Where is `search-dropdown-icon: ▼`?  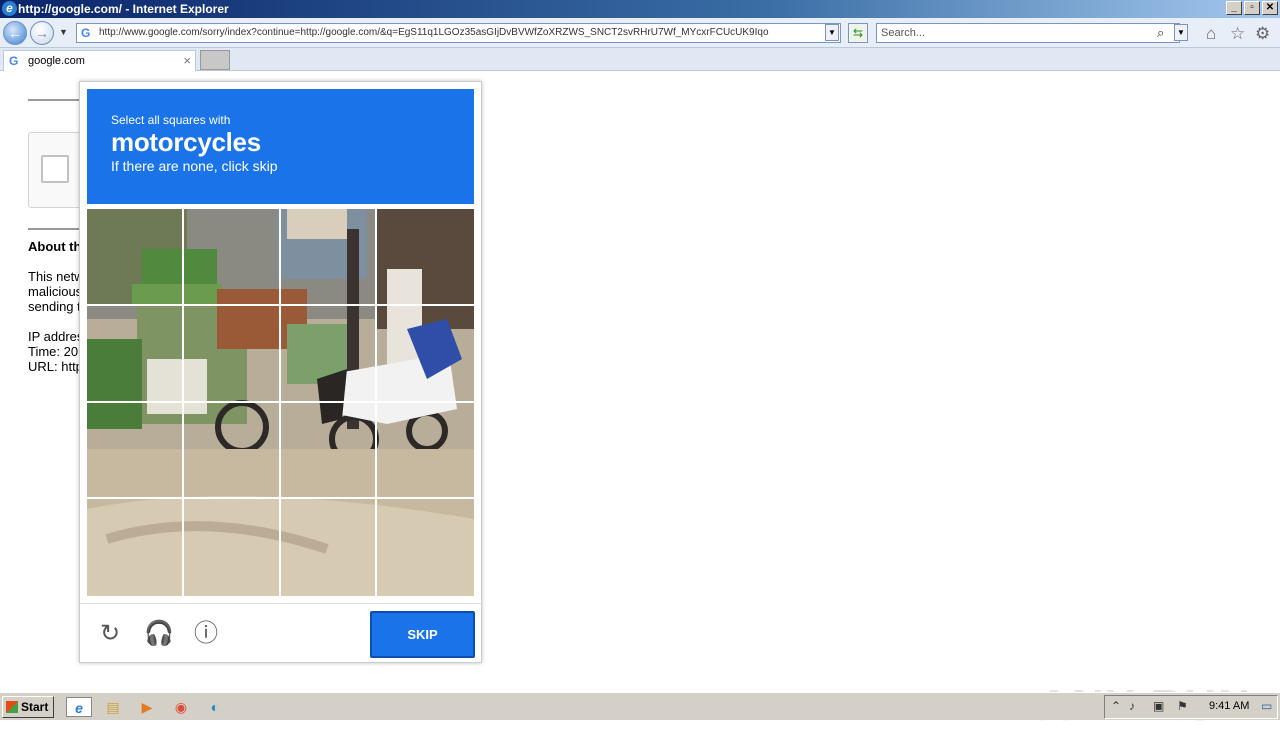
search-dropdown-icon: ▼ is located at coordinates (1181, 32).